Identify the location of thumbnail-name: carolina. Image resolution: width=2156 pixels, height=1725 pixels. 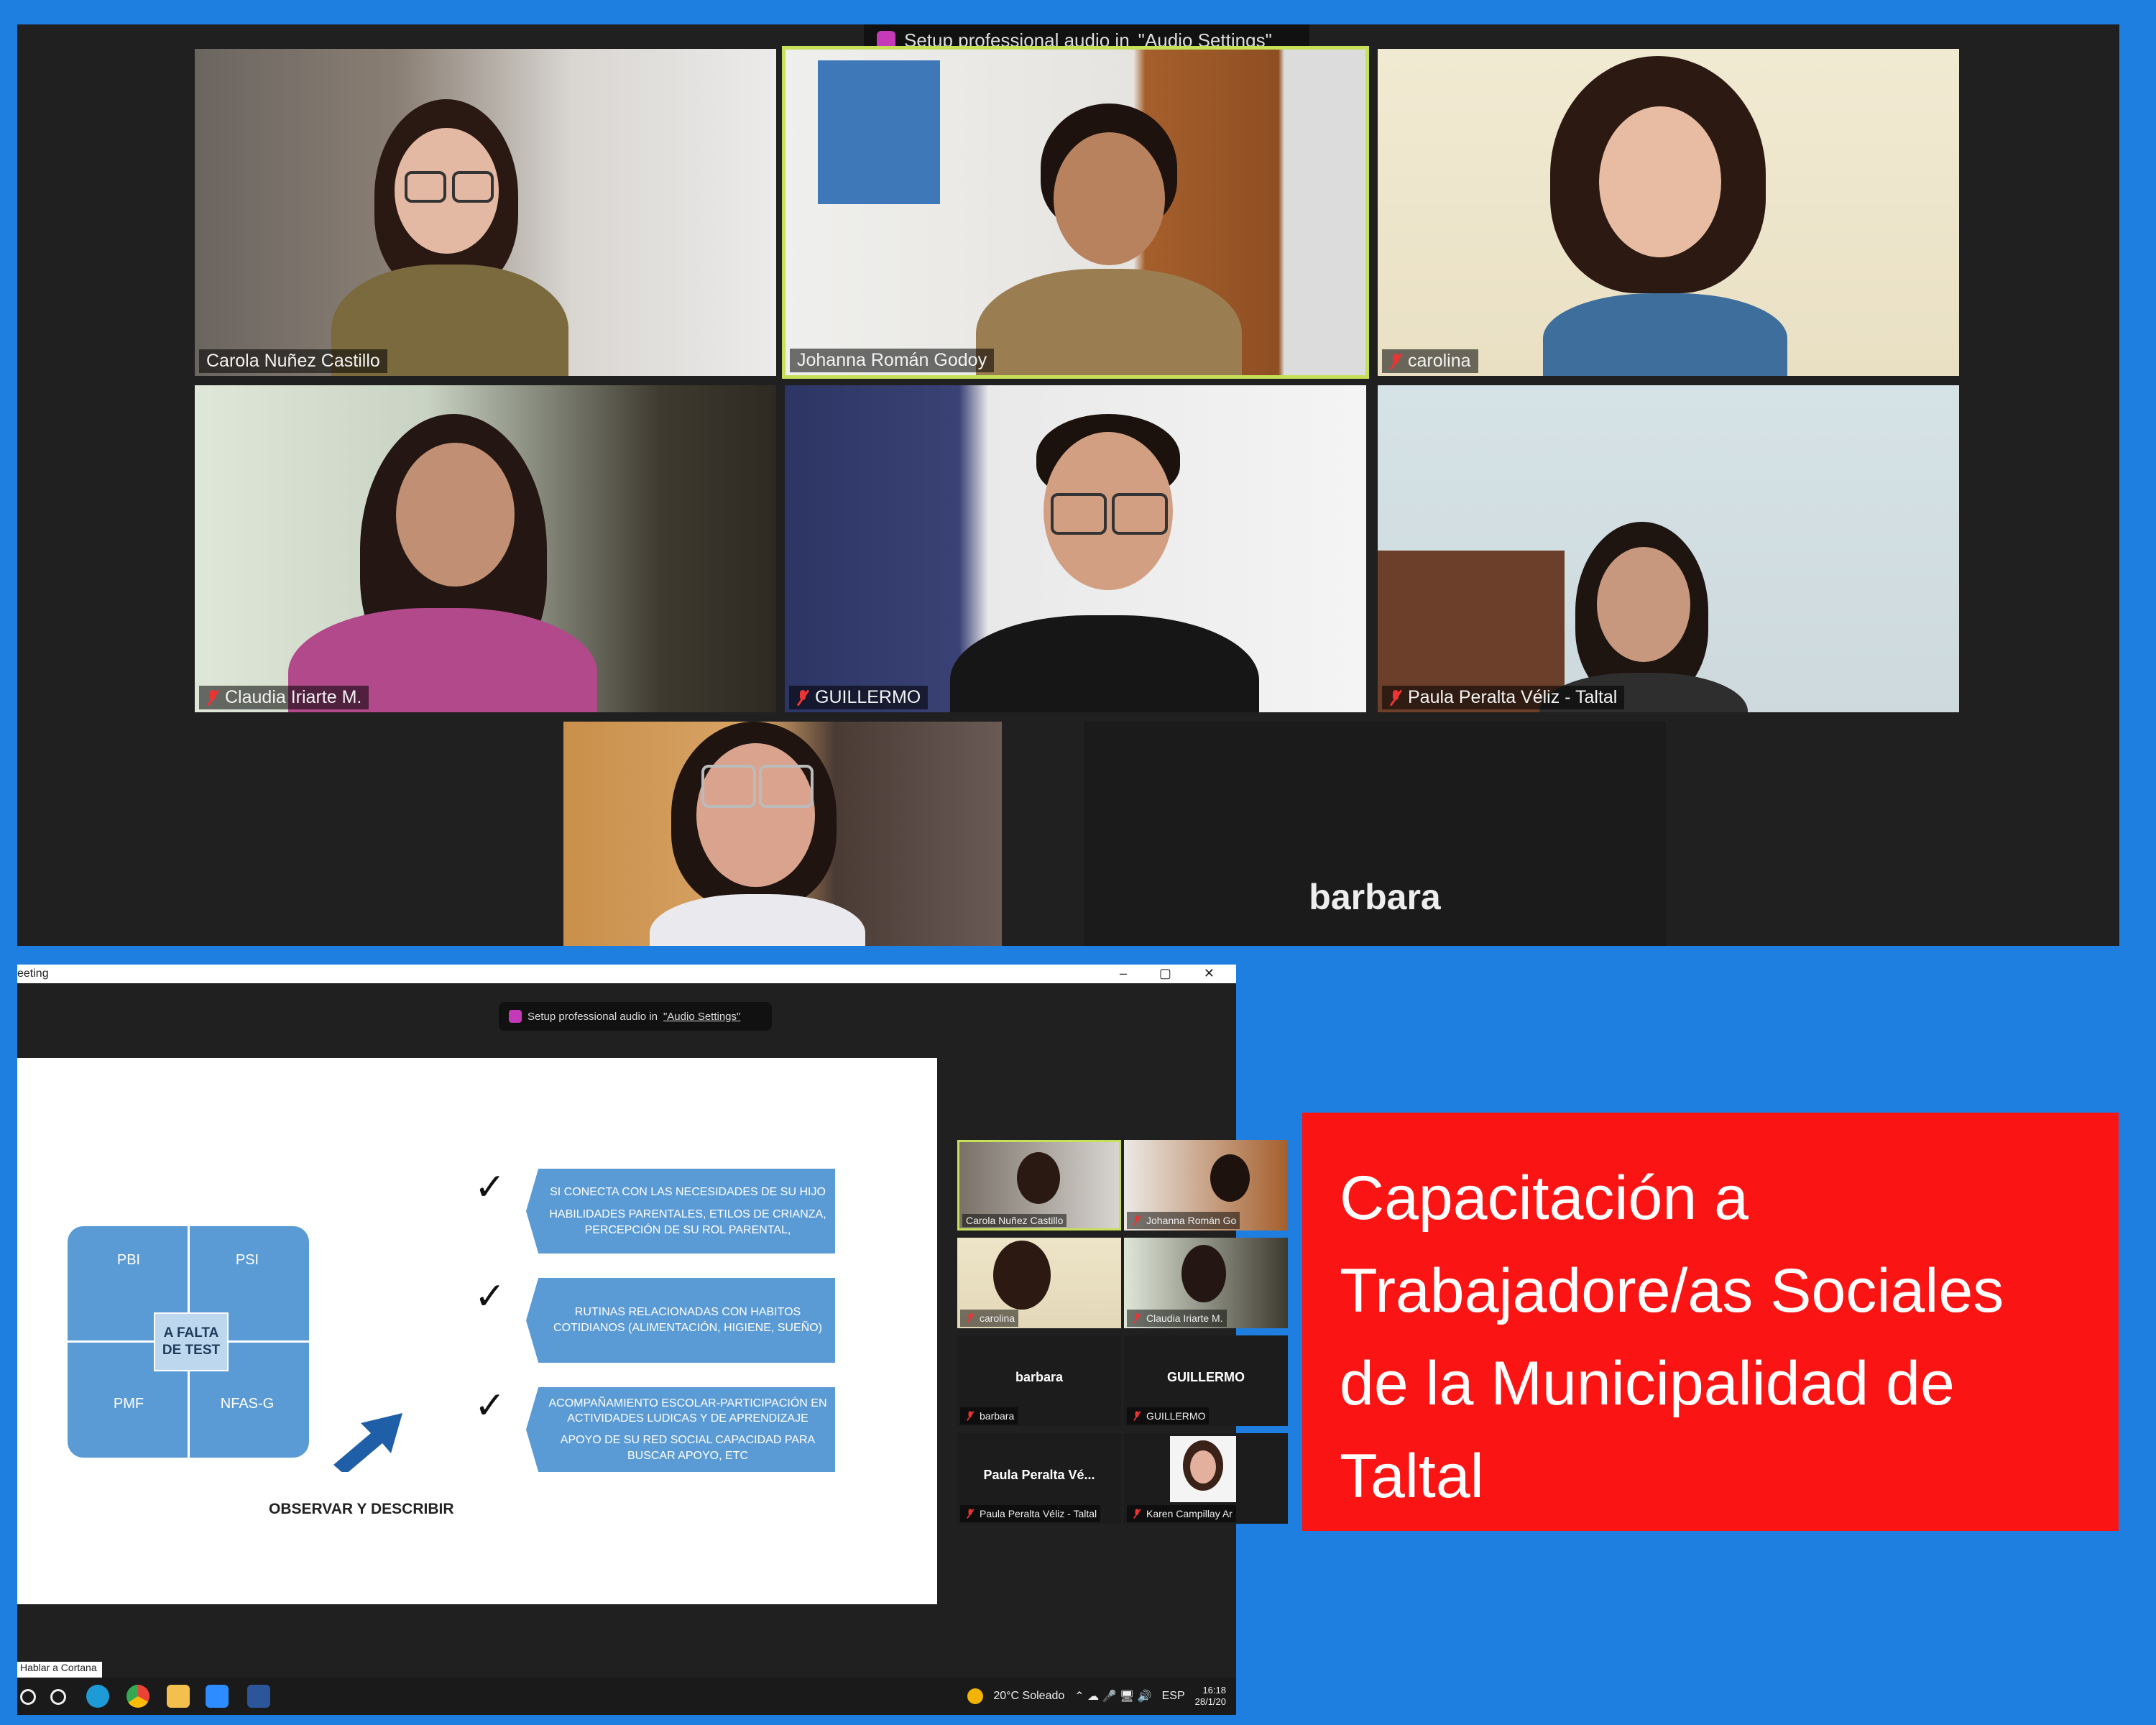
(990, 1318).